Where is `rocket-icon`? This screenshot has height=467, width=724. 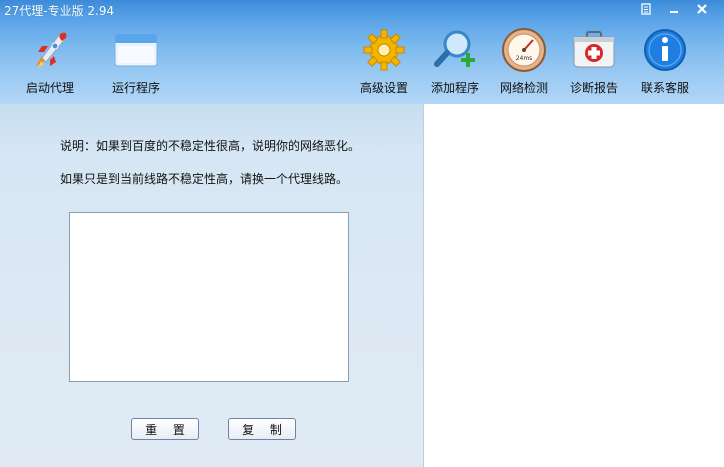 rocket-icon is located at coordinates (50, 50).